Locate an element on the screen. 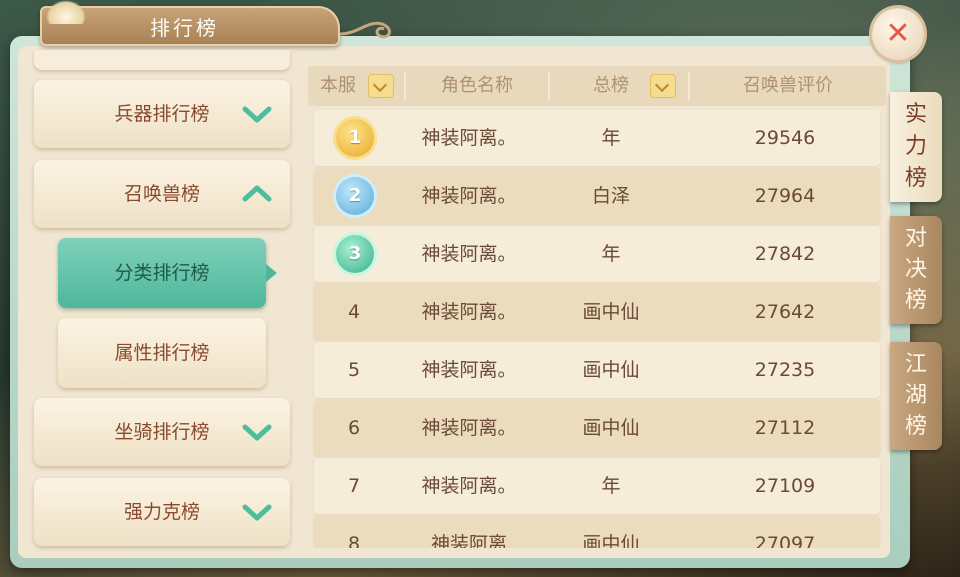 The image size is (960, 577). table-row: 3 神装阿离。 年 27842 is located at coordinates (597, 254).